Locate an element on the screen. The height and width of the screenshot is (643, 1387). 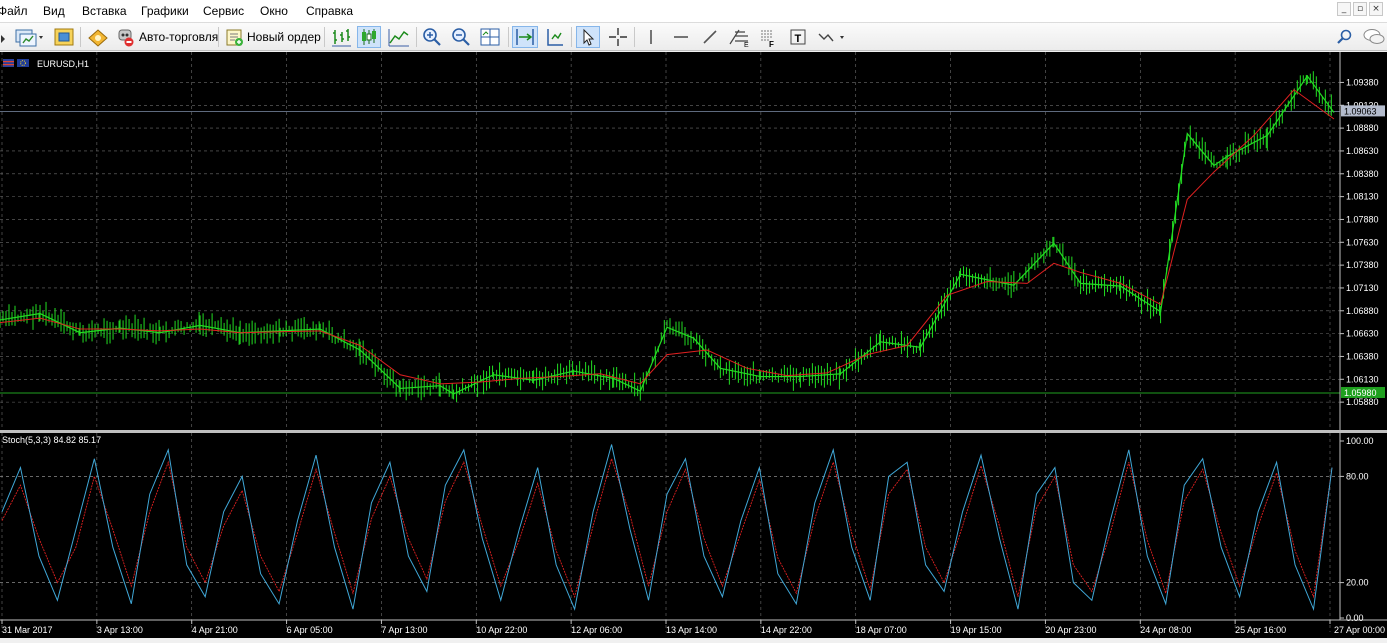
crosshair-icon is located at coordinates (618, 37).